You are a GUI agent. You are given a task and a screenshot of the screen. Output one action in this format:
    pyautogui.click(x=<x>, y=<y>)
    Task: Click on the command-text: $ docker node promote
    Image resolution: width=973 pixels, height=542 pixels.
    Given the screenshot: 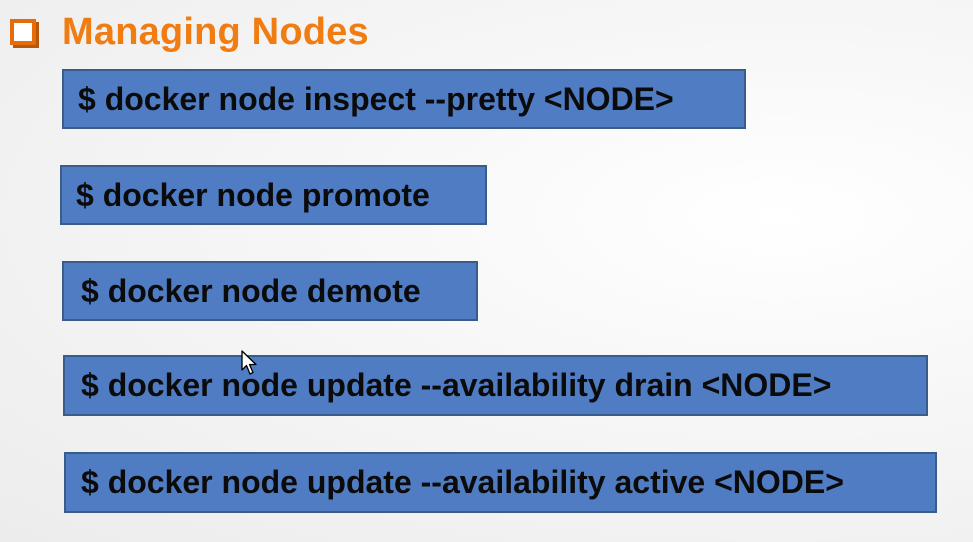 What is the action you would take?
    pyautogui.click(x=253, y=194)
    